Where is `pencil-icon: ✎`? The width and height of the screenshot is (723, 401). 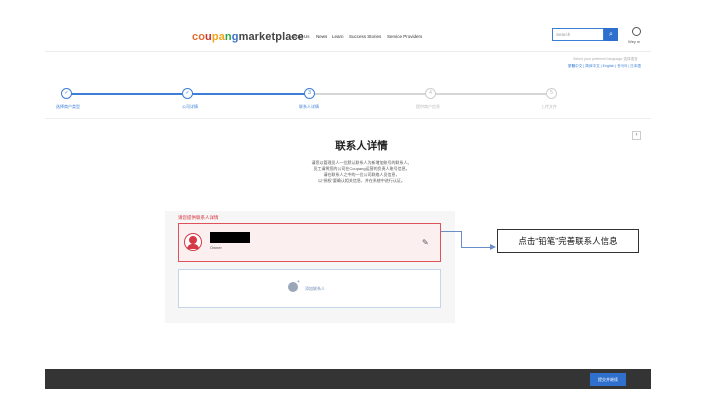
pencil-icon: ✎ is located at coordinates (425, 242).